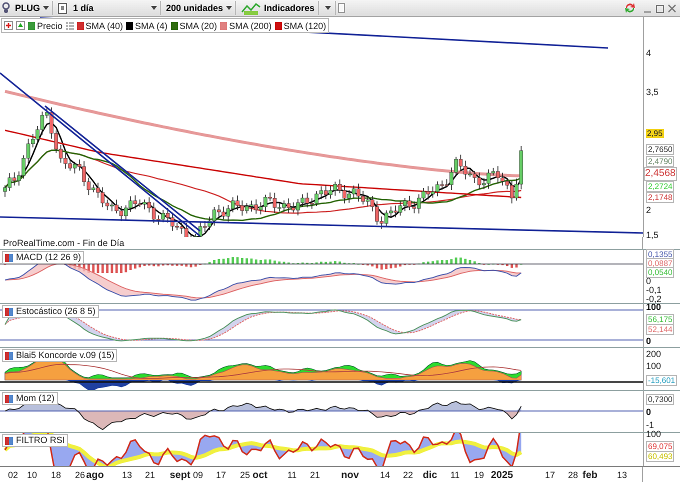  Describe the element at coordinates (590, 475) in the screenshot. I see `axis-label: feb` at that location.